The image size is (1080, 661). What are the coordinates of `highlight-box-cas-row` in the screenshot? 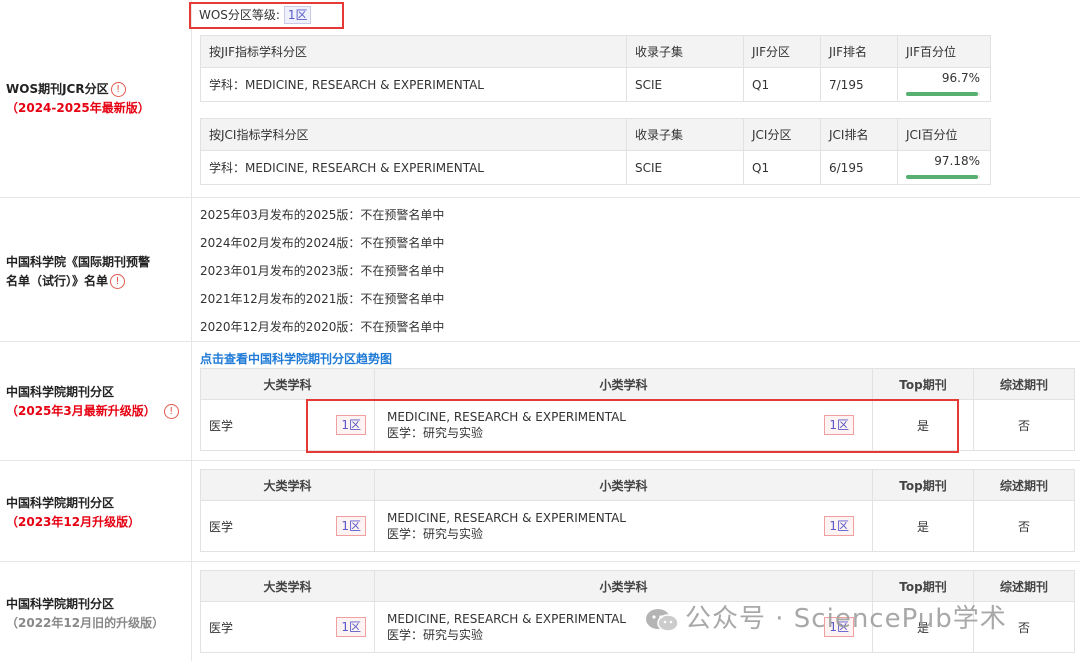 It's located at (632, 426).